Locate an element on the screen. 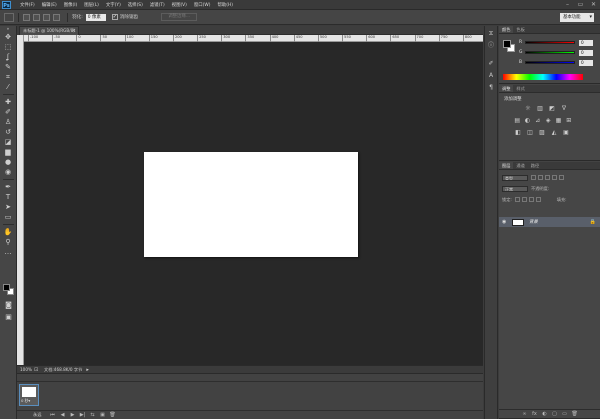 This screenshot has width=600, height=419. menu-edit: 编辑(E) is located at coordinates (49, 5).